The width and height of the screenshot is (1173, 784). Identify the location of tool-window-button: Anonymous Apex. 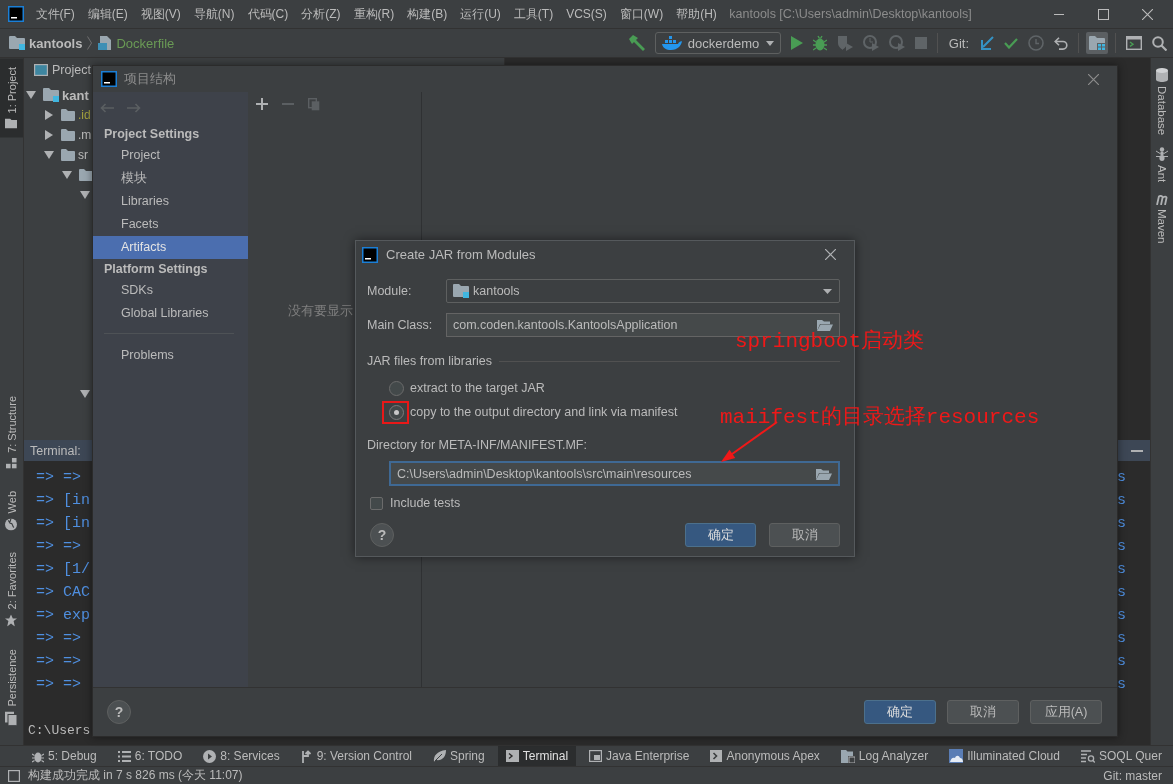
(765, 756).